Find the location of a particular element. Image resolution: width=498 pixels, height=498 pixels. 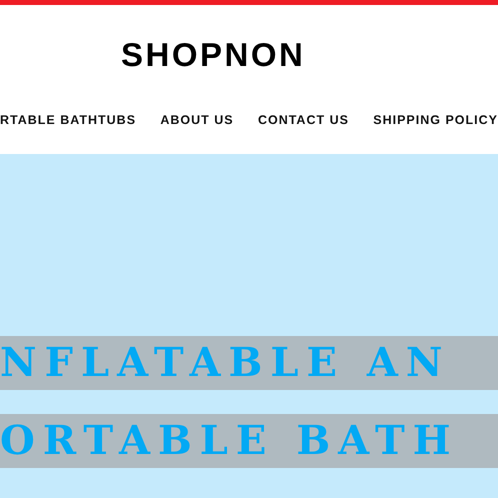

headline: NFLATABLE AN is located at coordinates (225, 363).